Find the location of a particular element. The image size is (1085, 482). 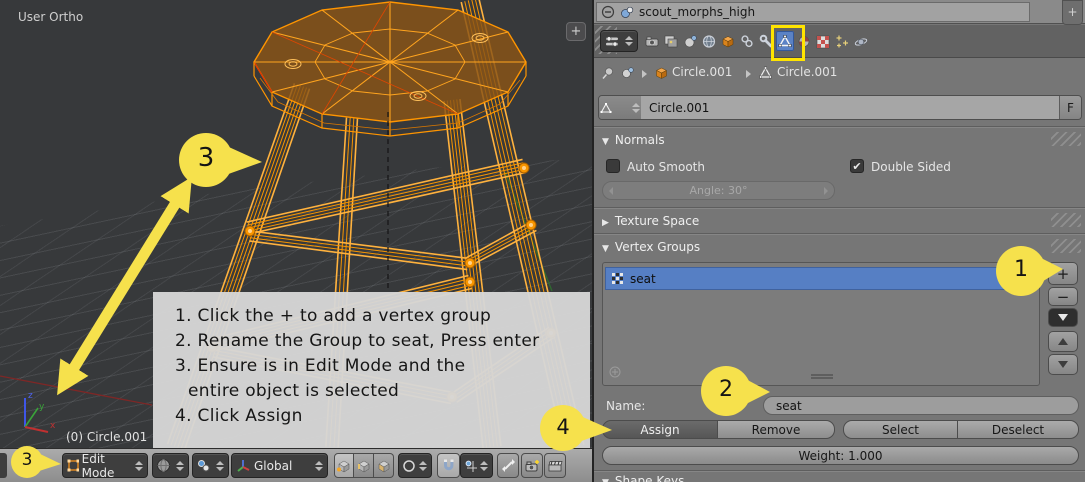

vertex-select-icon is located at coordinates (343, 466).